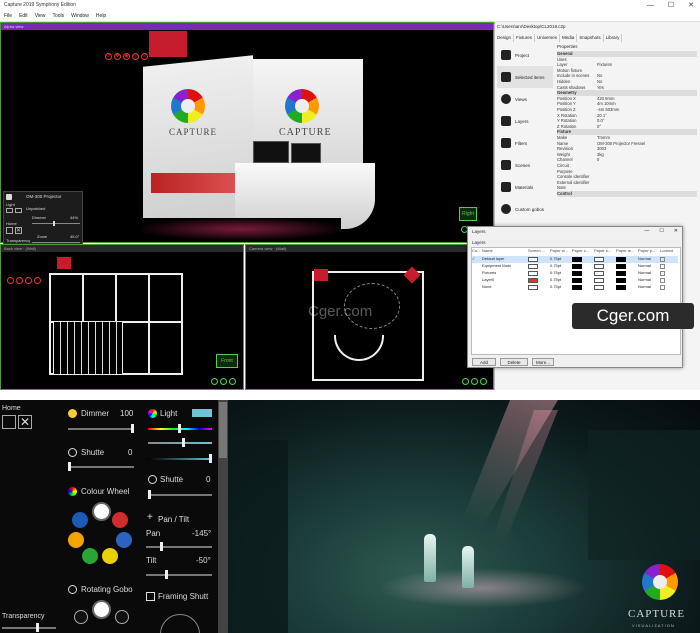 The height and width of the screenshot is (633, 700). What do you see at coordinates (28, 280) in the screenshot?
I see `front-pan-icon` at bounding box center [28, 280].